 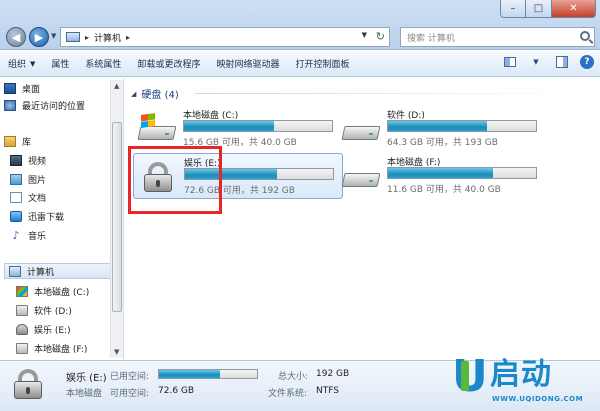 I want to click on drive-item-d: 软件 (D:) 64.3 GB 可用，共 193 GB, so click(x=442, y=129).